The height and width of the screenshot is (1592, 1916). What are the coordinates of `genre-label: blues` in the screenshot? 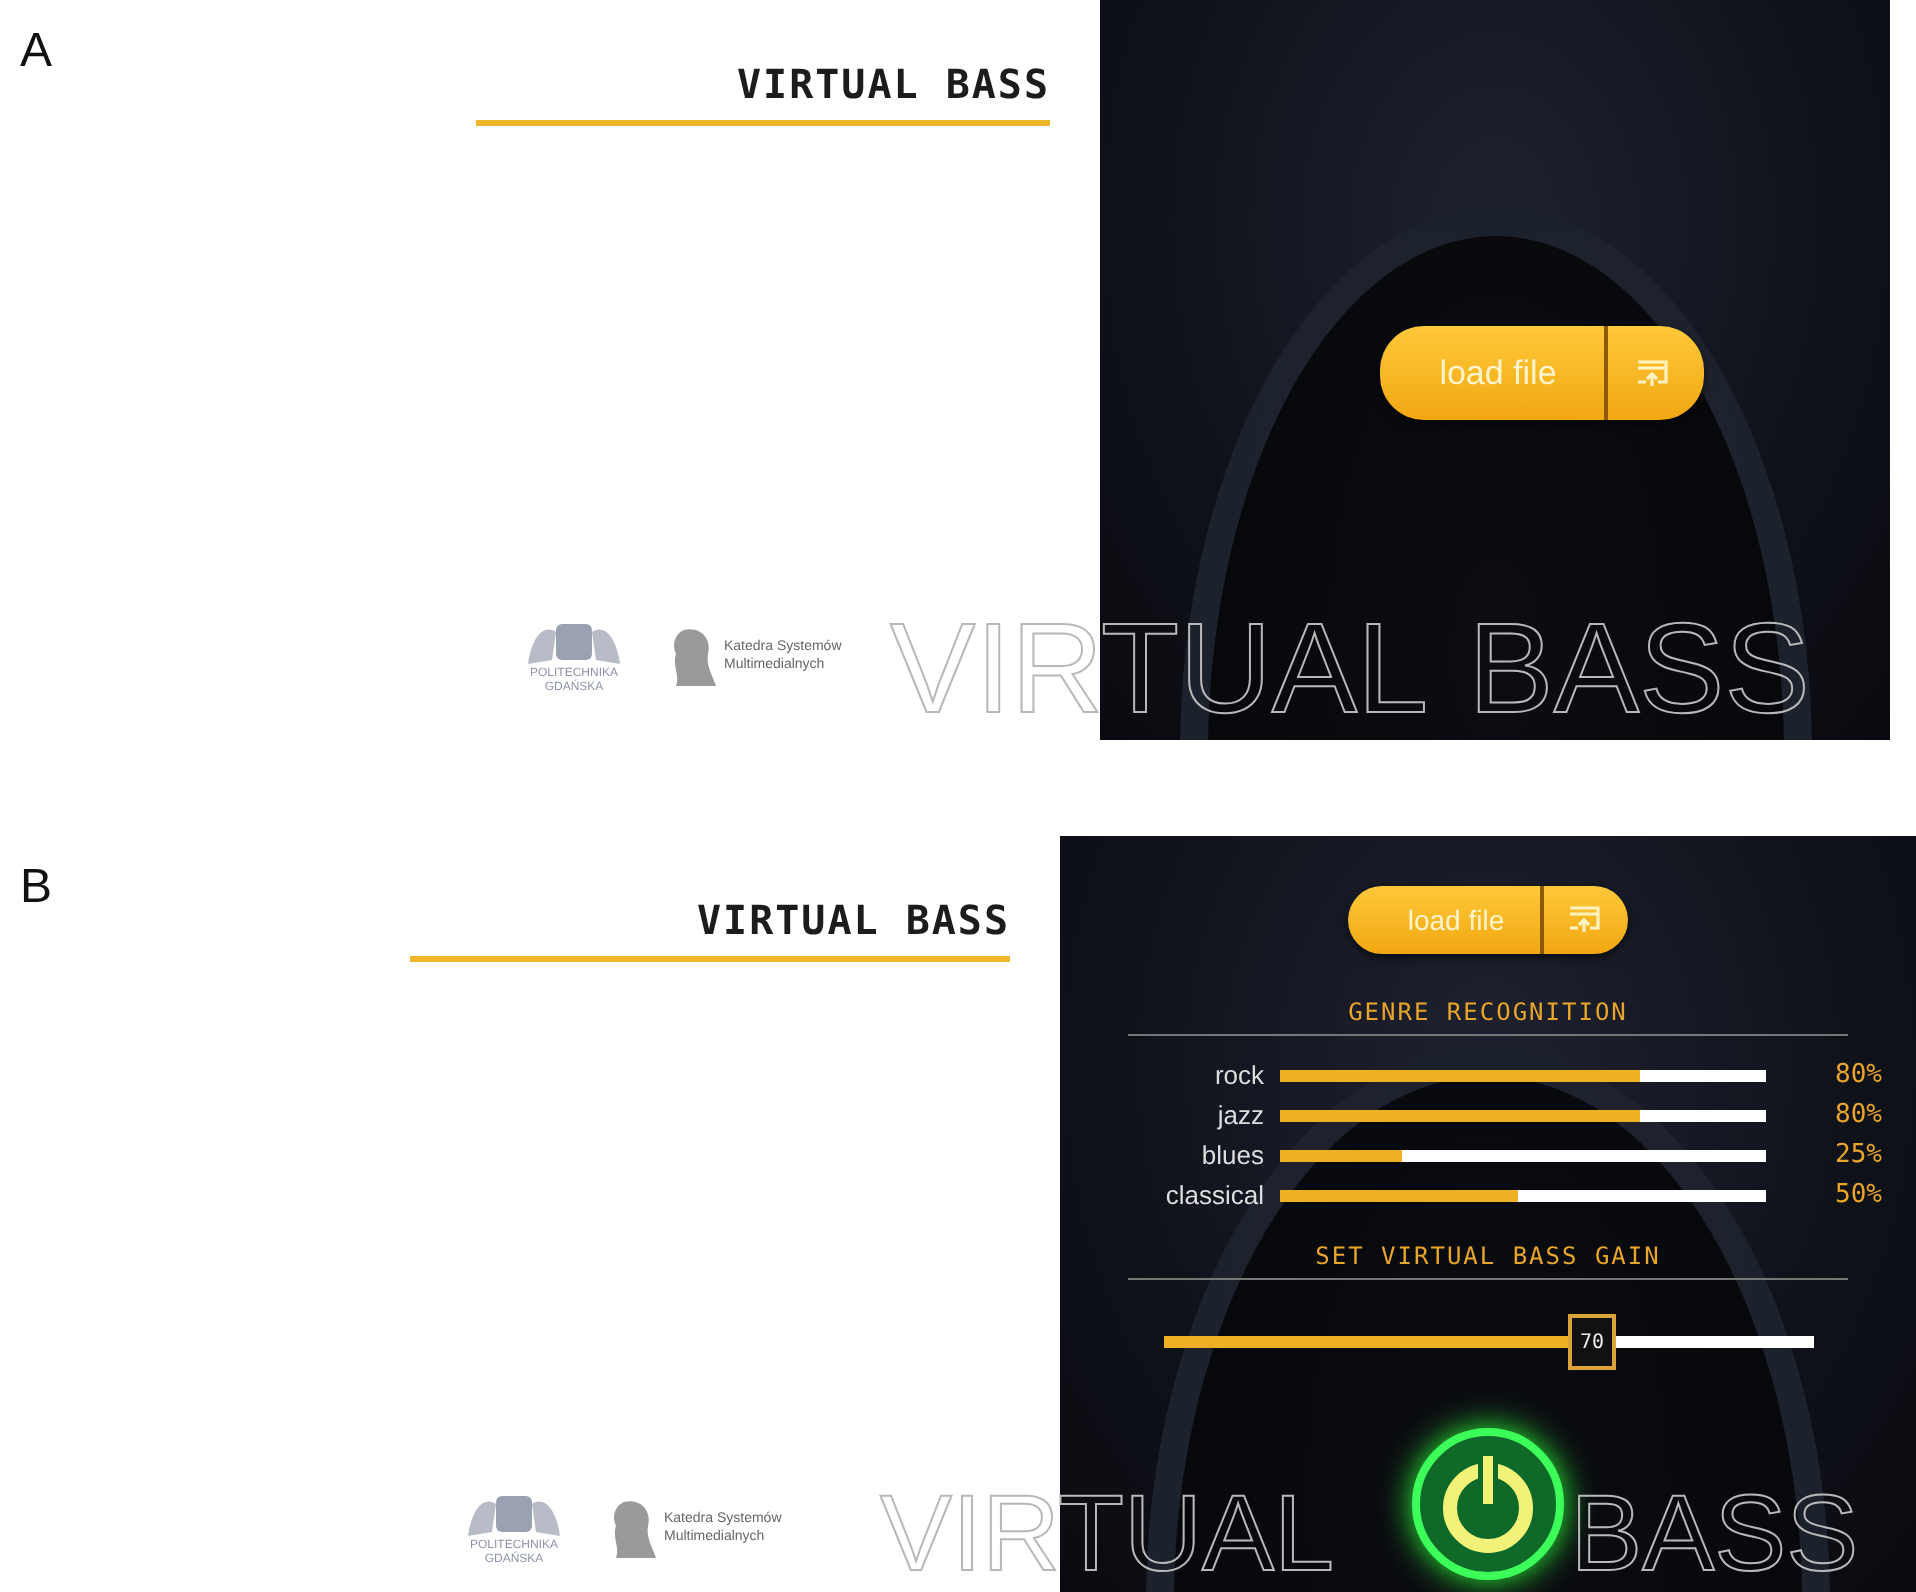 It's located at (1231, 1155).